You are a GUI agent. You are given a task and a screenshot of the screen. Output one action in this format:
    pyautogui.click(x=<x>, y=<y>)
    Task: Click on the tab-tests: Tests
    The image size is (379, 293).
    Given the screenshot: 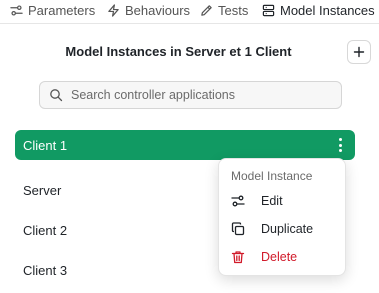 What is the action you would take?
    pyautogui.click(x=224, y=12)
    